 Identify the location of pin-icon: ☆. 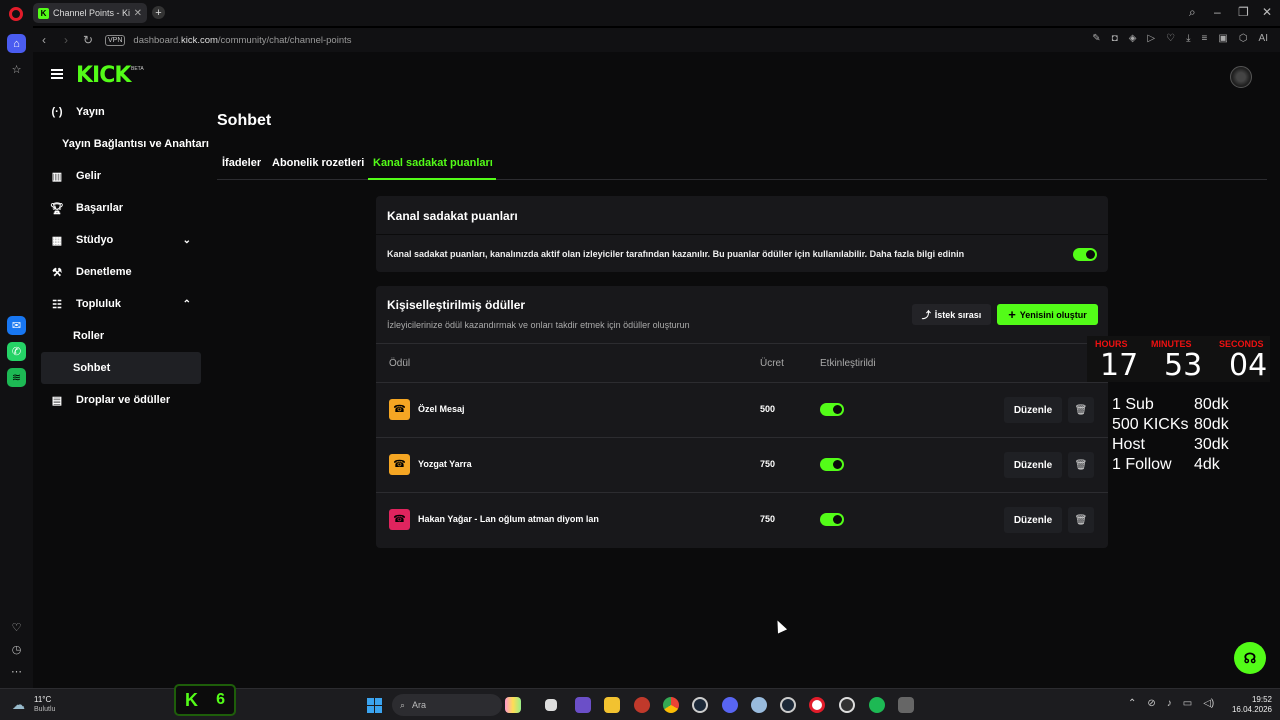
(16, 69).